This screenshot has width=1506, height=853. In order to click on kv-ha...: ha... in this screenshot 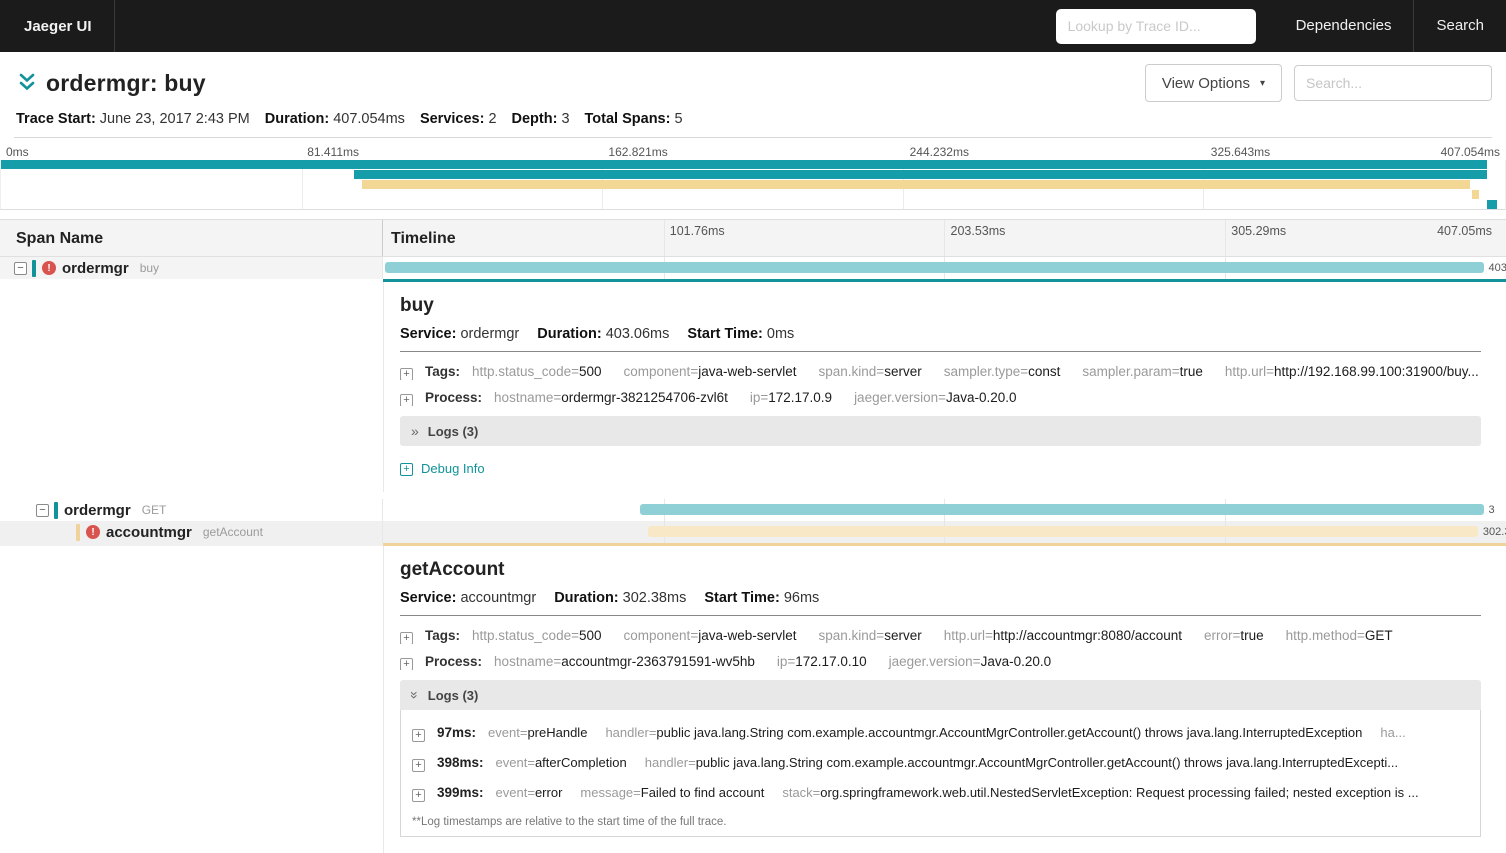, I will do `click(1393, 732)`.